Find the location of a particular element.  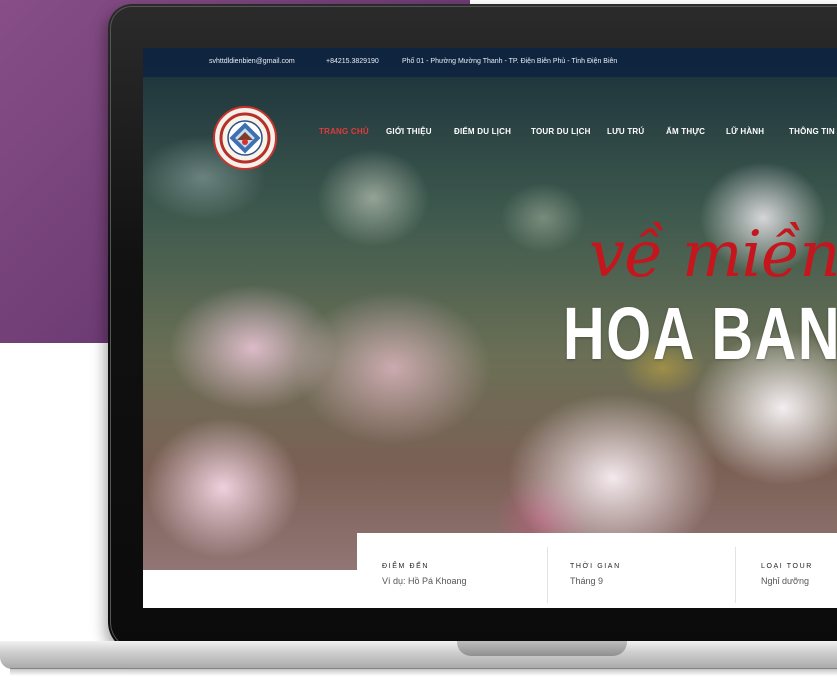

hero-script-title: về miền is located at coordinates (713, 255).